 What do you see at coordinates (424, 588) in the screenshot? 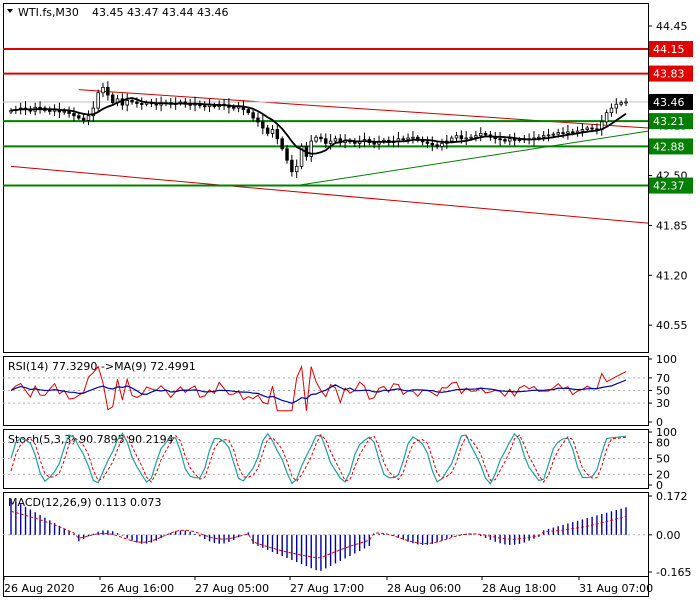
I see `time-tick-label: 28 Aug 06:00` at bounding box center [424, 588].